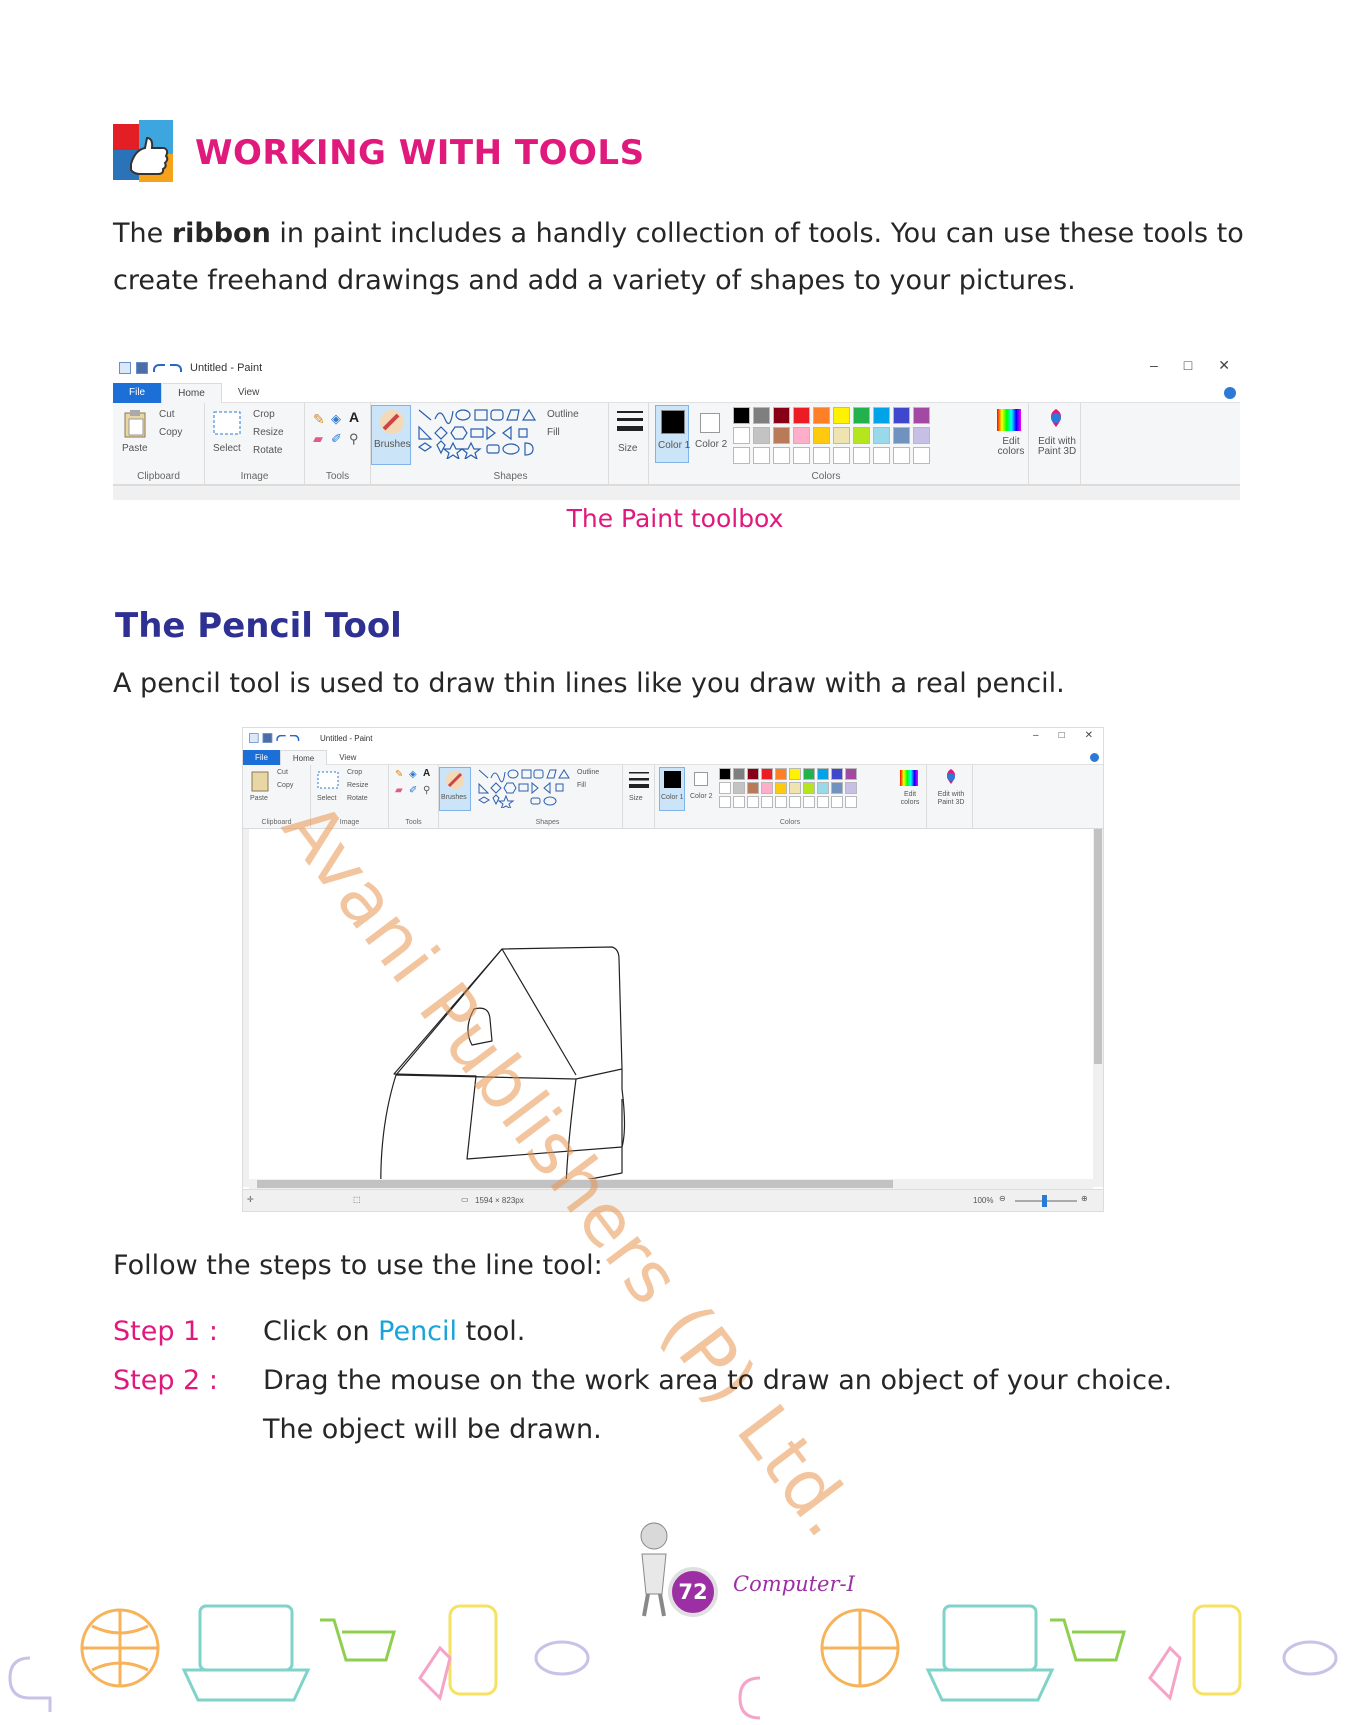  What do you see at coordinates (191, 392) in the screenshot?
I see `tab-home: Home` at bounding box center [191, 392].